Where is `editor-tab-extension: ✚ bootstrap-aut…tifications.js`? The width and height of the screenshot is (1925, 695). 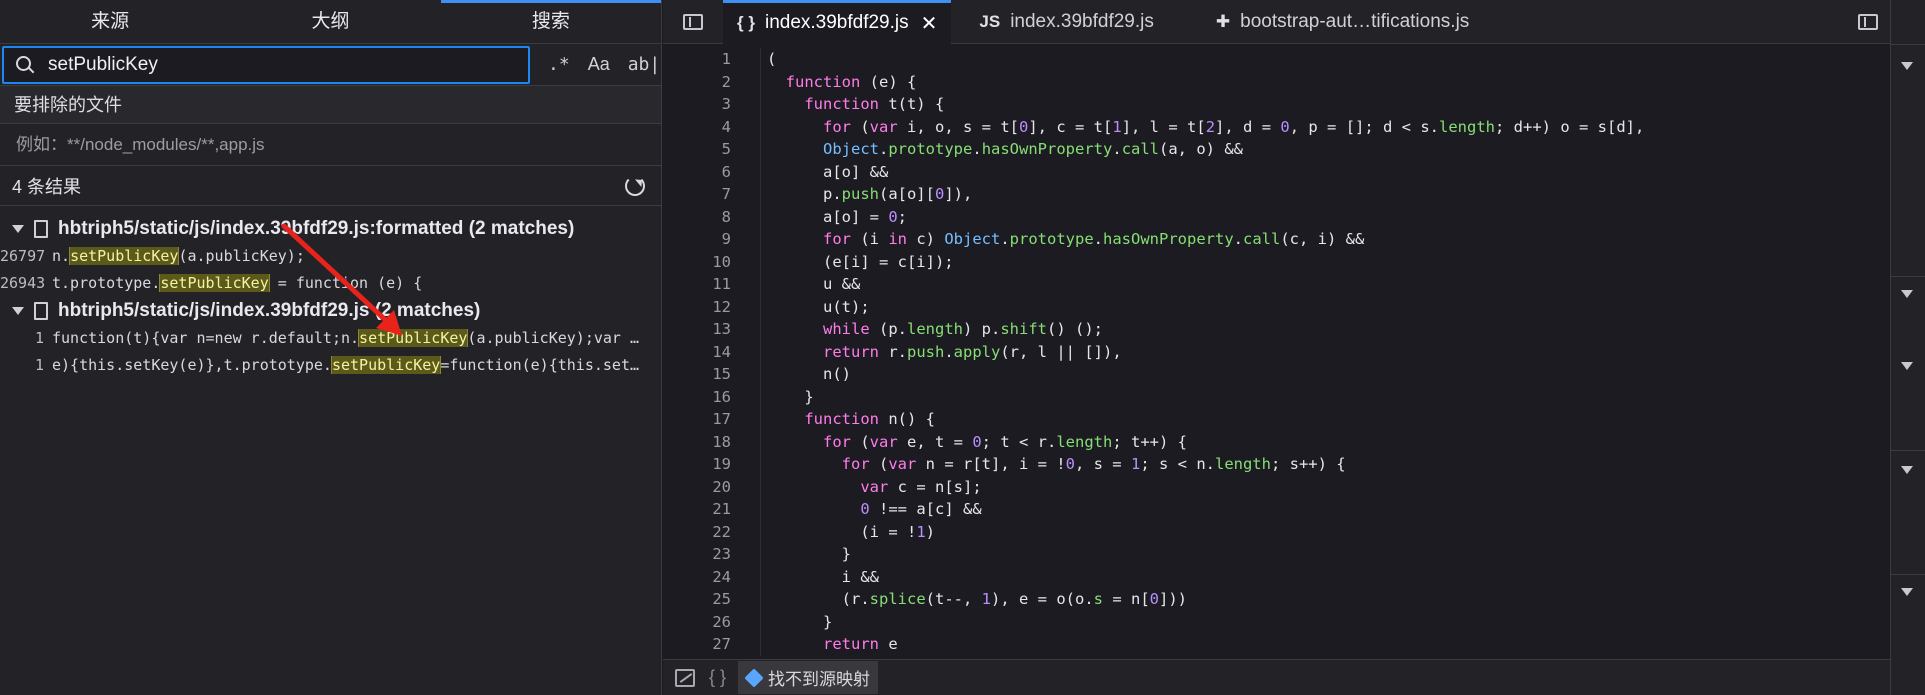
editor-tab-extension: ✚ bootstrap-aut…tifications.js is located at coordinates (1342, 22).